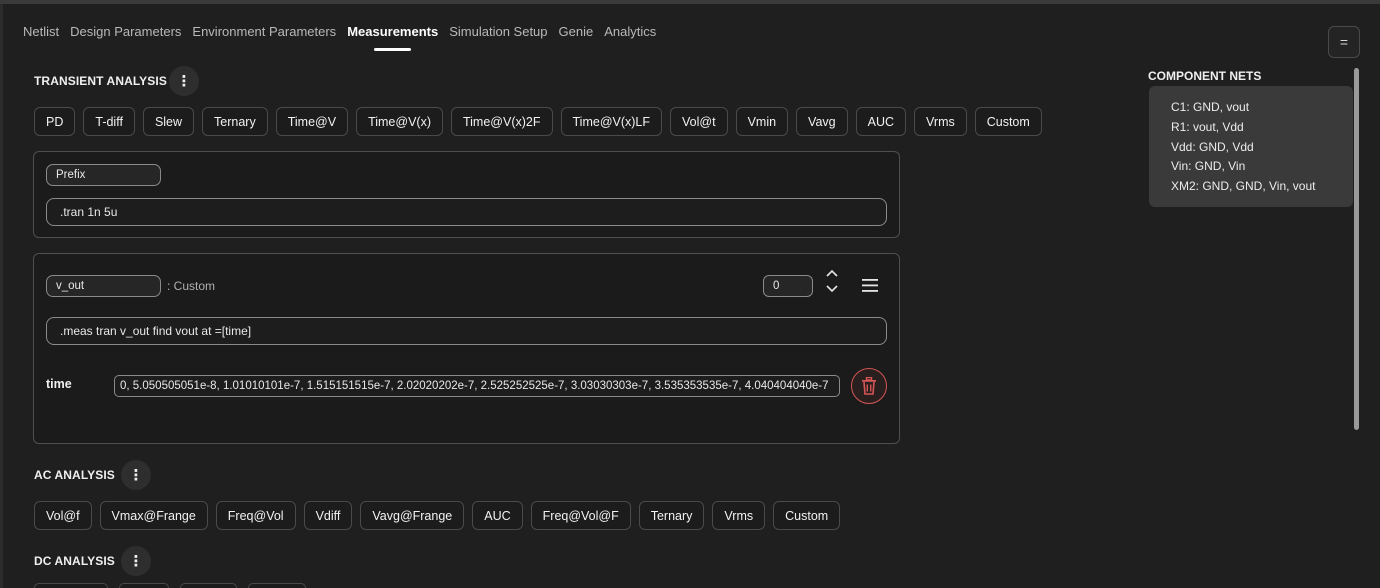 The width and height of the screenshot is (1380, 588). I want to click on ac-analysis-title: AC ANALYSIS, so click(74, 475).